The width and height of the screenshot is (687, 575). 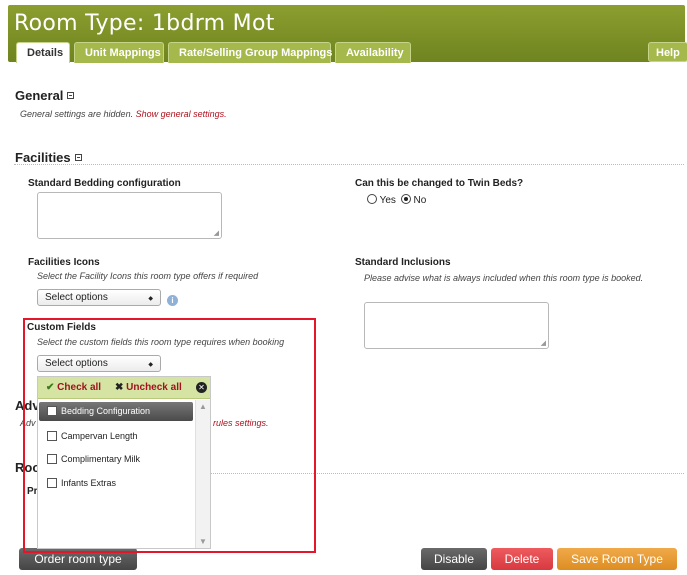 I want to click on twin-yes-label: Yes, so click(x=387, y=200).